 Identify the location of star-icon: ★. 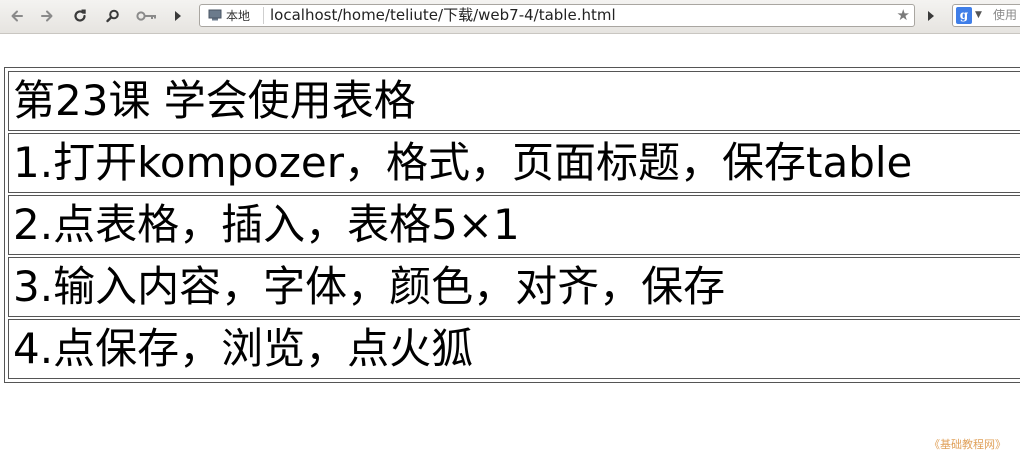
(903, 15).